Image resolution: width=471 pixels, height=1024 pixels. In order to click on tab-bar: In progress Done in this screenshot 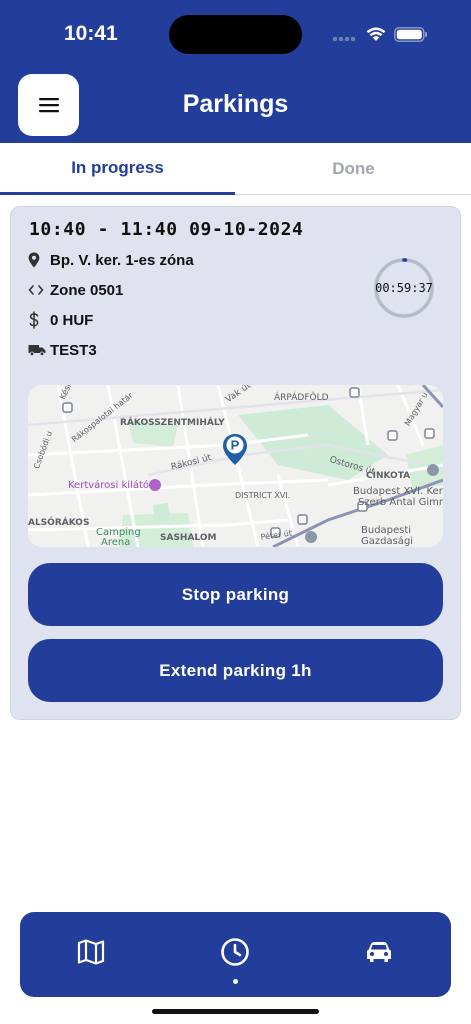, I will do `click(235, 169)`.